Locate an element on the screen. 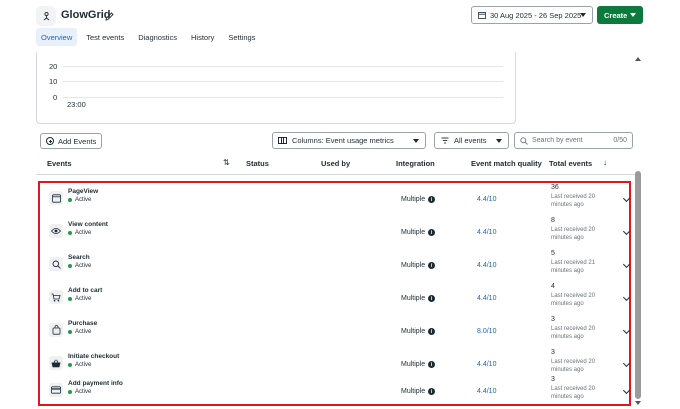 This screenshot has width=680, height=409. event-name: Add payment info is located at coordinates (95, 383).